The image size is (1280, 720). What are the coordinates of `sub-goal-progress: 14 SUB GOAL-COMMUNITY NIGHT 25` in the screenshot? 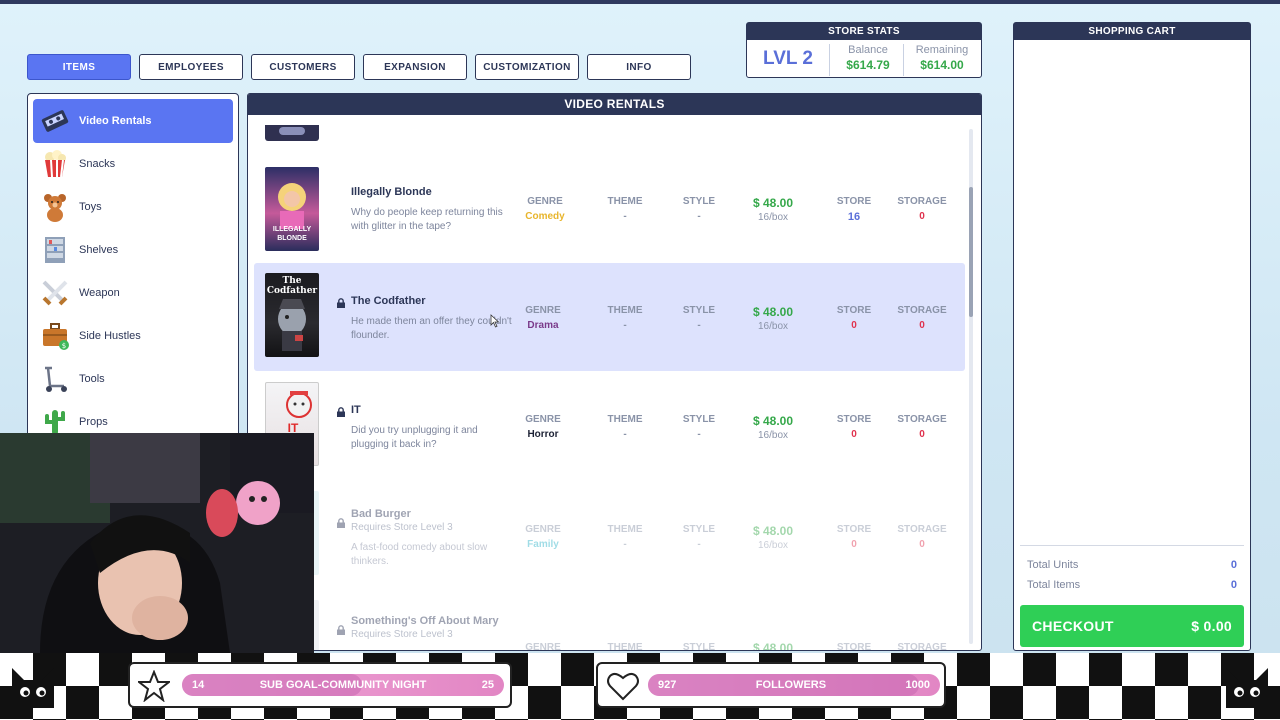 It's located at (343, 685).